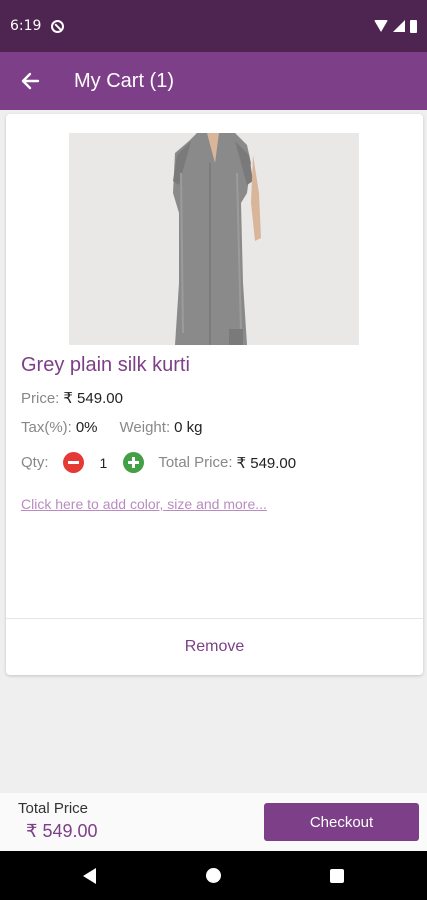 The height and width of the screenshot is (900, 427). Describe the element at coordinates (93, 398) in the screenshot. I see `price-value: ₹ 549.00` at that location.